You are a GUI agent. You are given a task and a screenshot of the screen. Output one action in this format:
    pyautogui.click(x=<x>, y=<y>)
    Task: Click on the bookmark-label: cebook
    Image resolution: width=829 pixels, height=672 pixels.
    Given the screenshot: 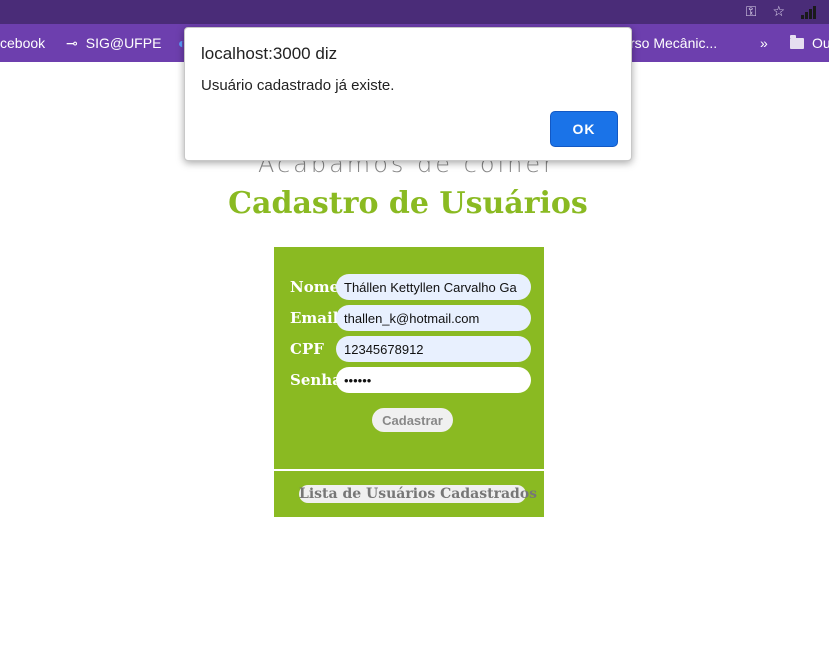 What is the action you would take?
    pyautogui.click(x=23, y=43)
    